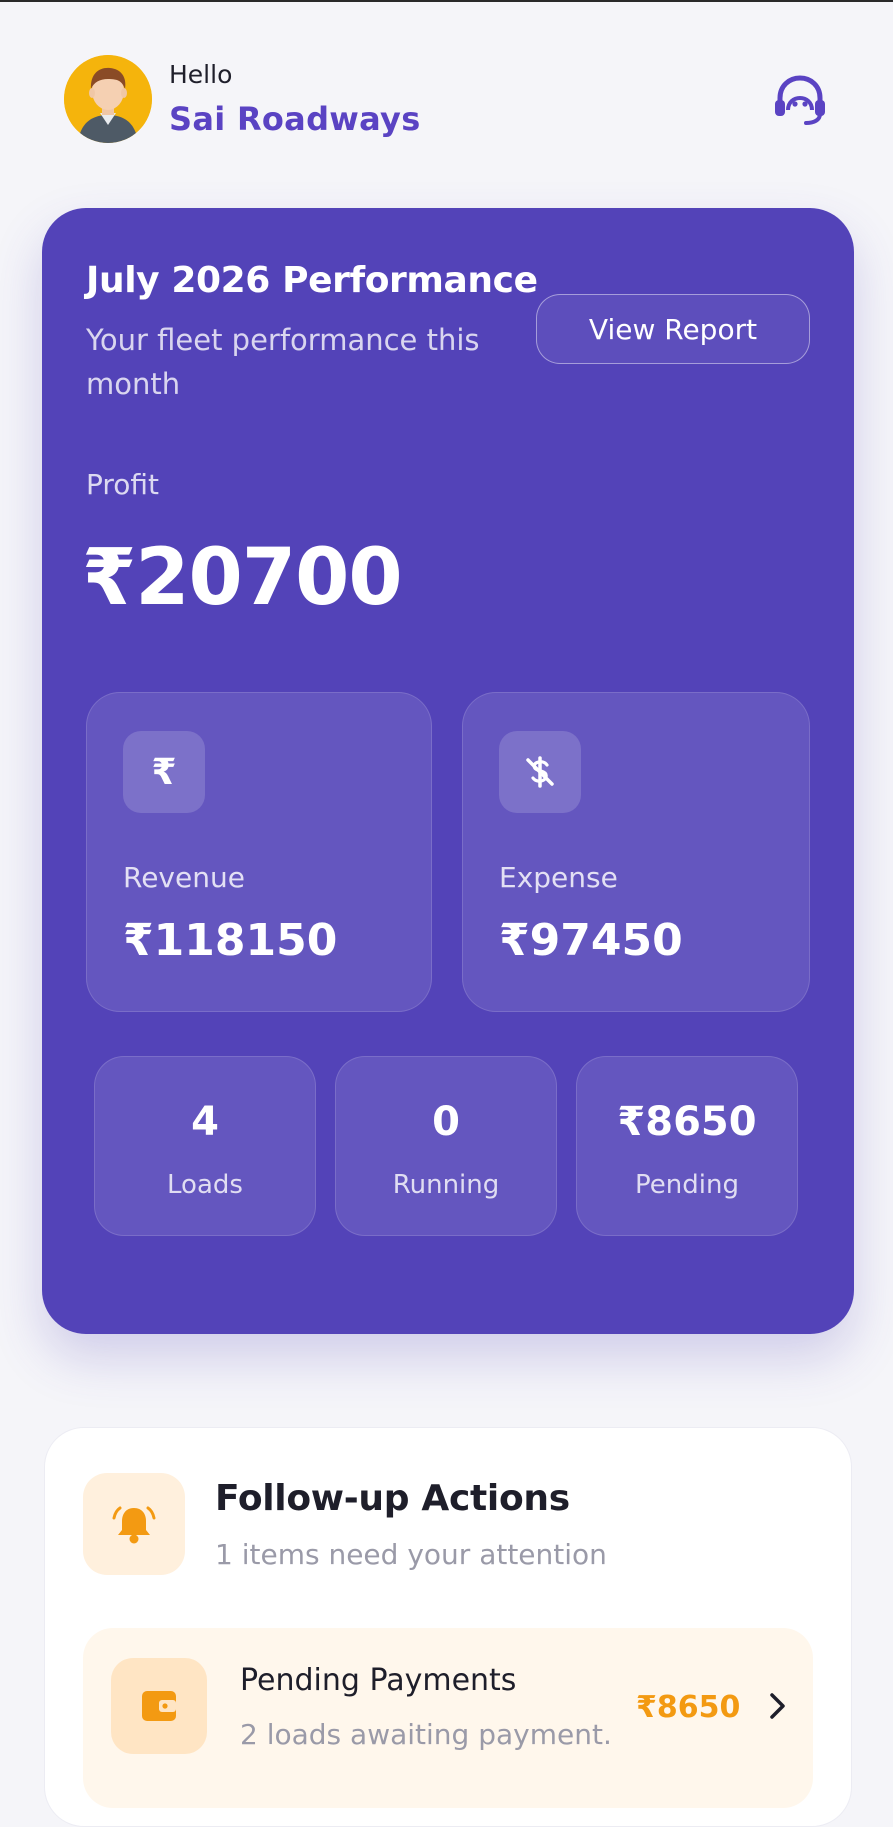  I want to click on greeting-text: Hello, so click(201, 74).